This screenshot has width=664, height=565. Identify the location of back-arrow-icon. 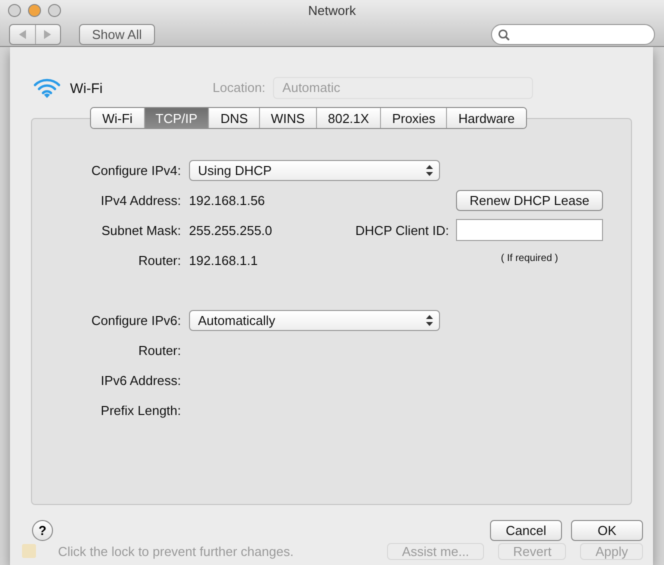
(22, 34).